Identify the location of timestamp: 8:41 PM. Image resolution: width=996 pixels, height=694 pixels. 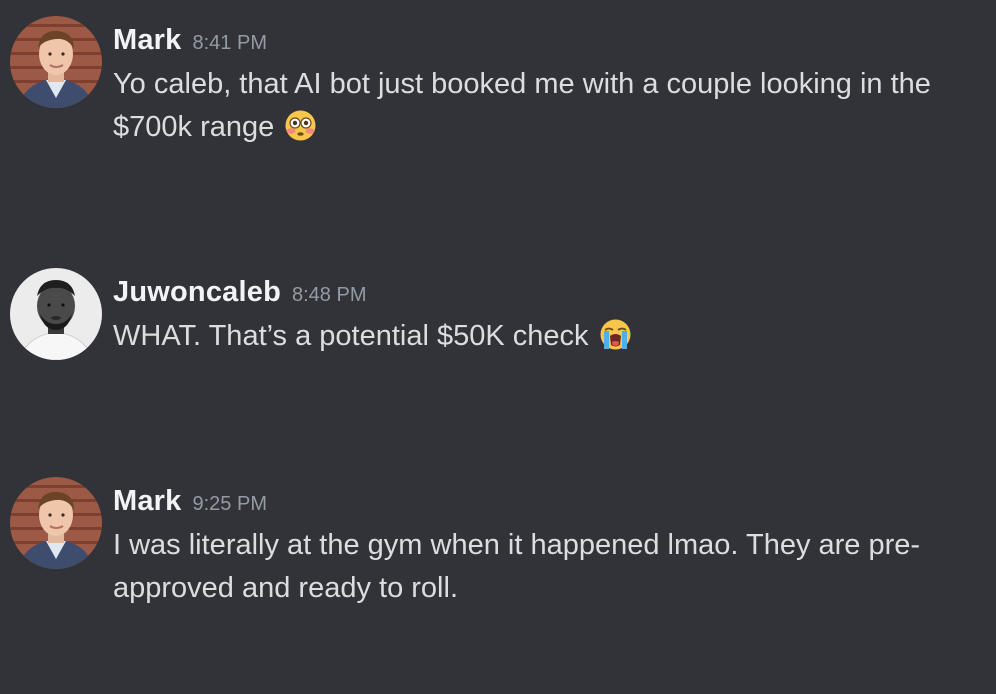
(230, 43).